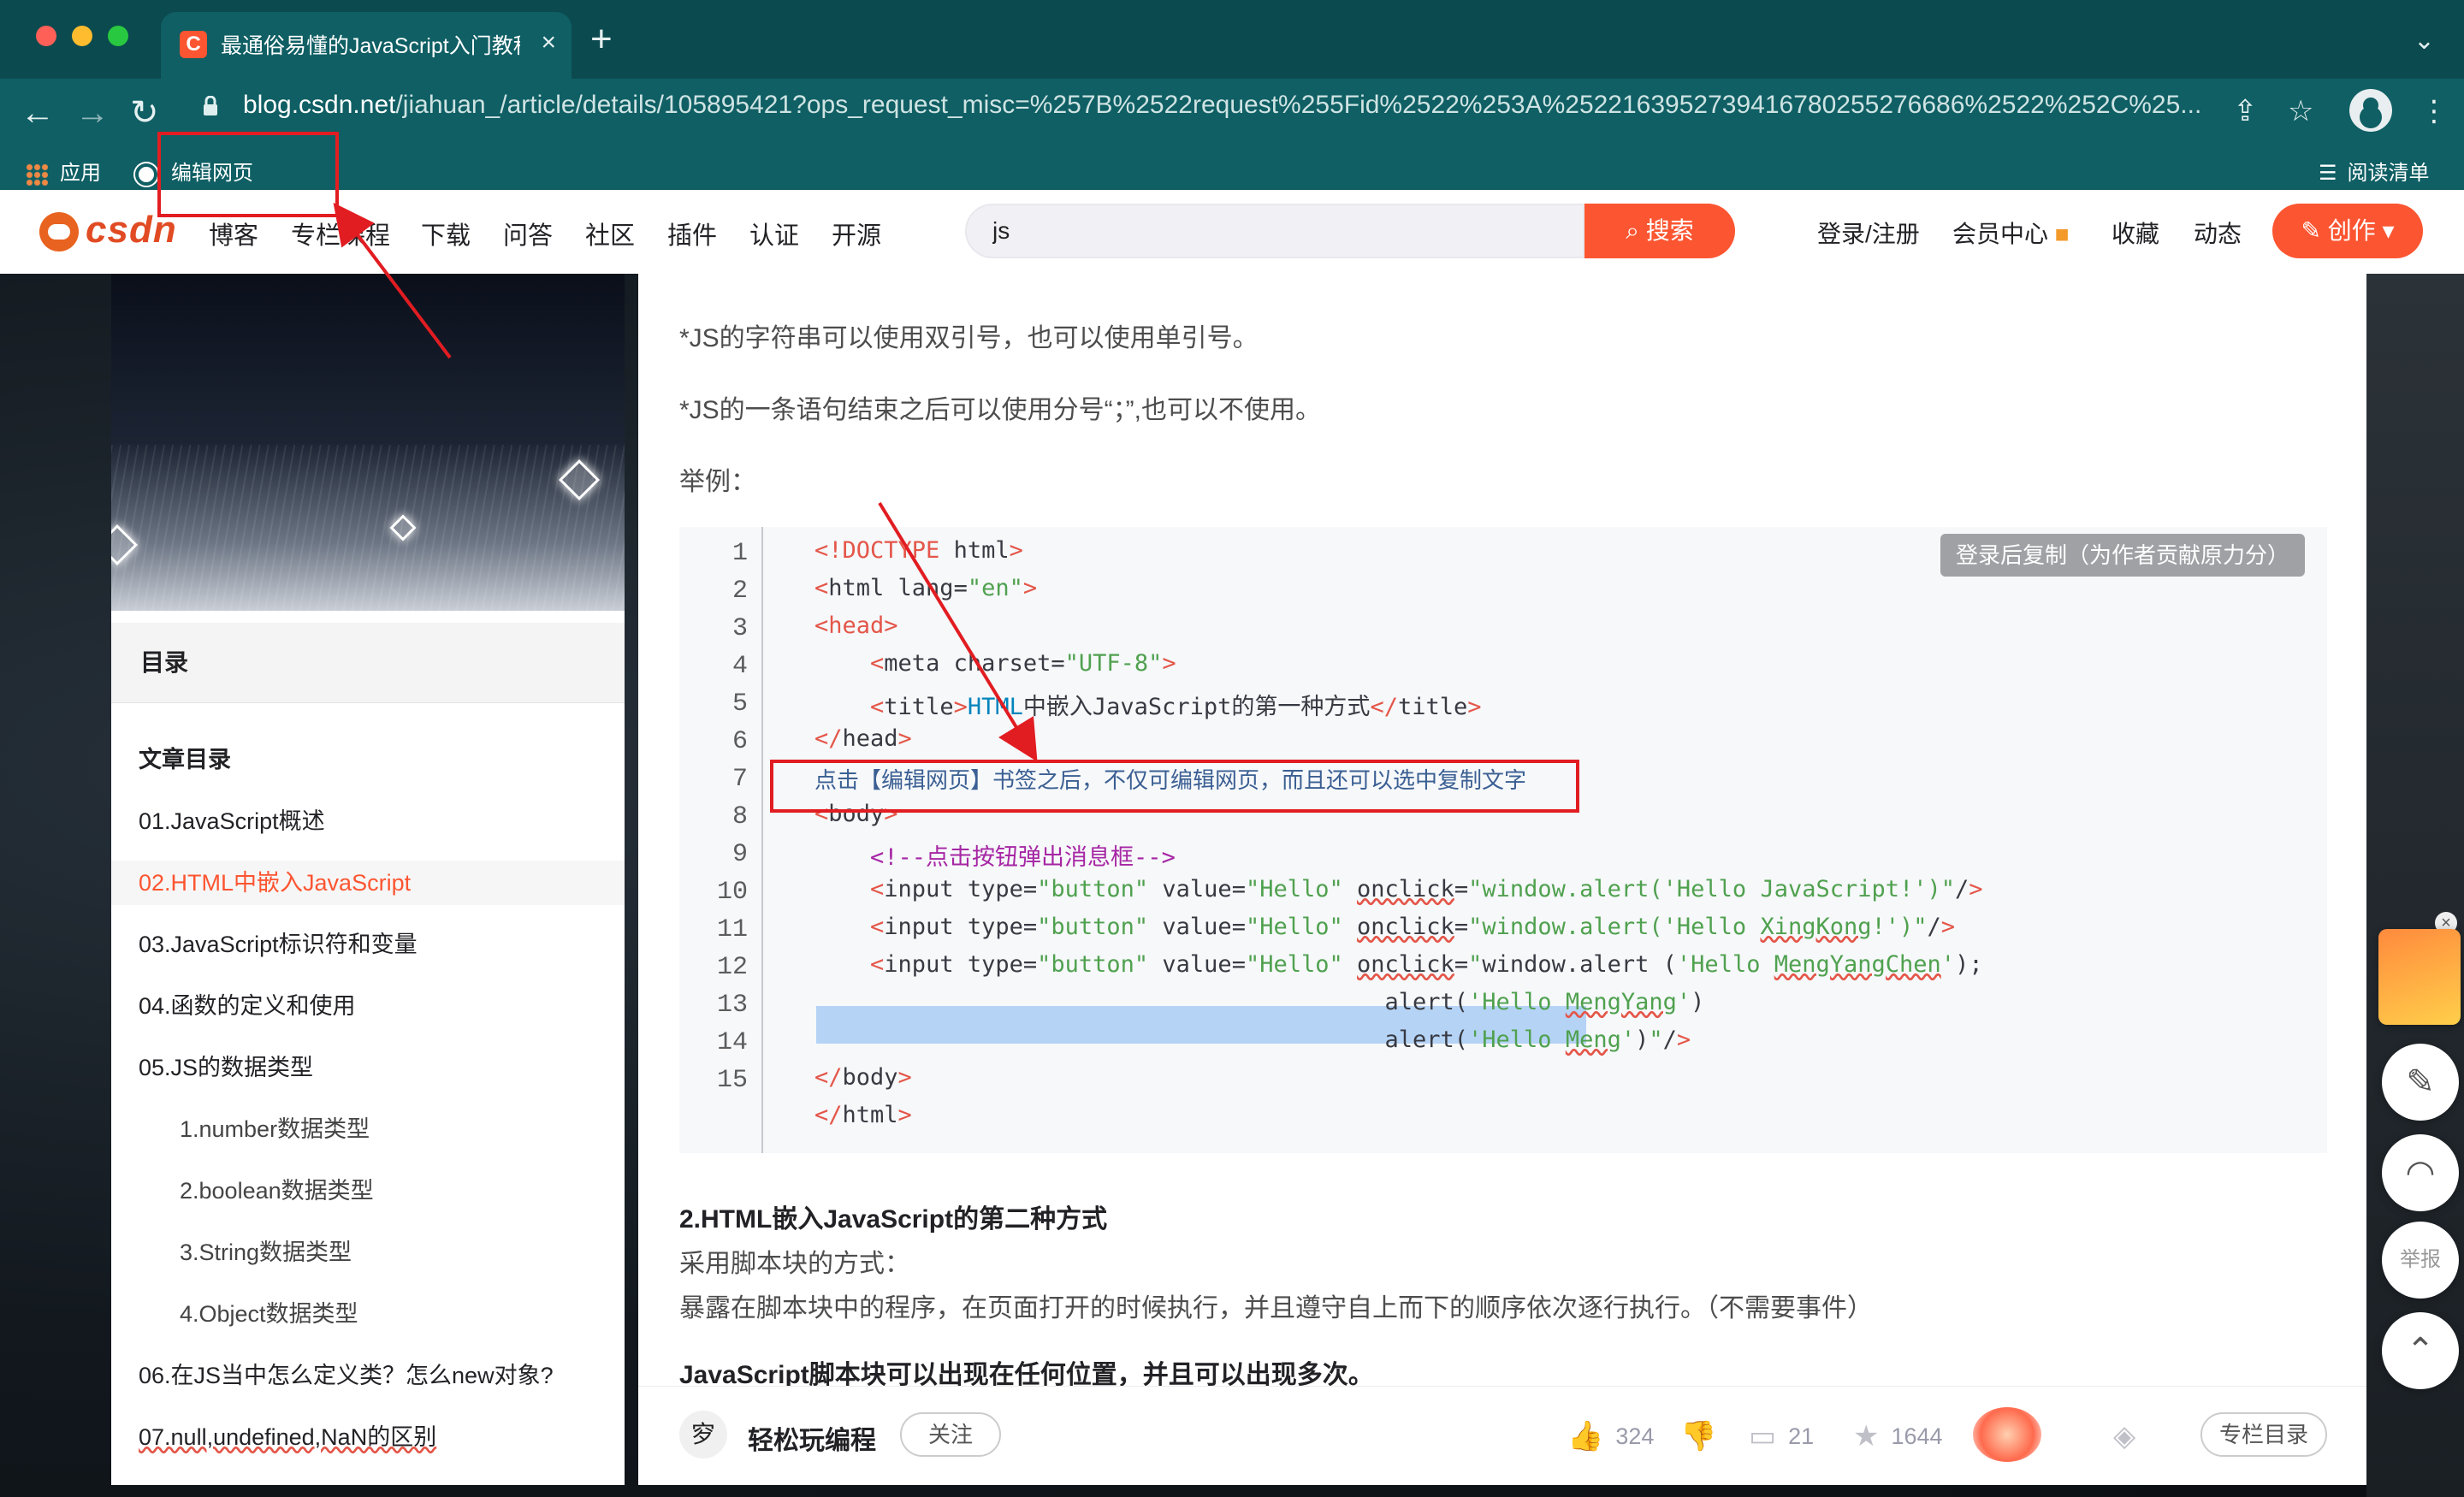 The height and width of the screenshot is (1497, 2464). Describe the element at coordinates (368, 821) in the screenshot. I see `toc-item: 01.JavaScript概述` at that location.